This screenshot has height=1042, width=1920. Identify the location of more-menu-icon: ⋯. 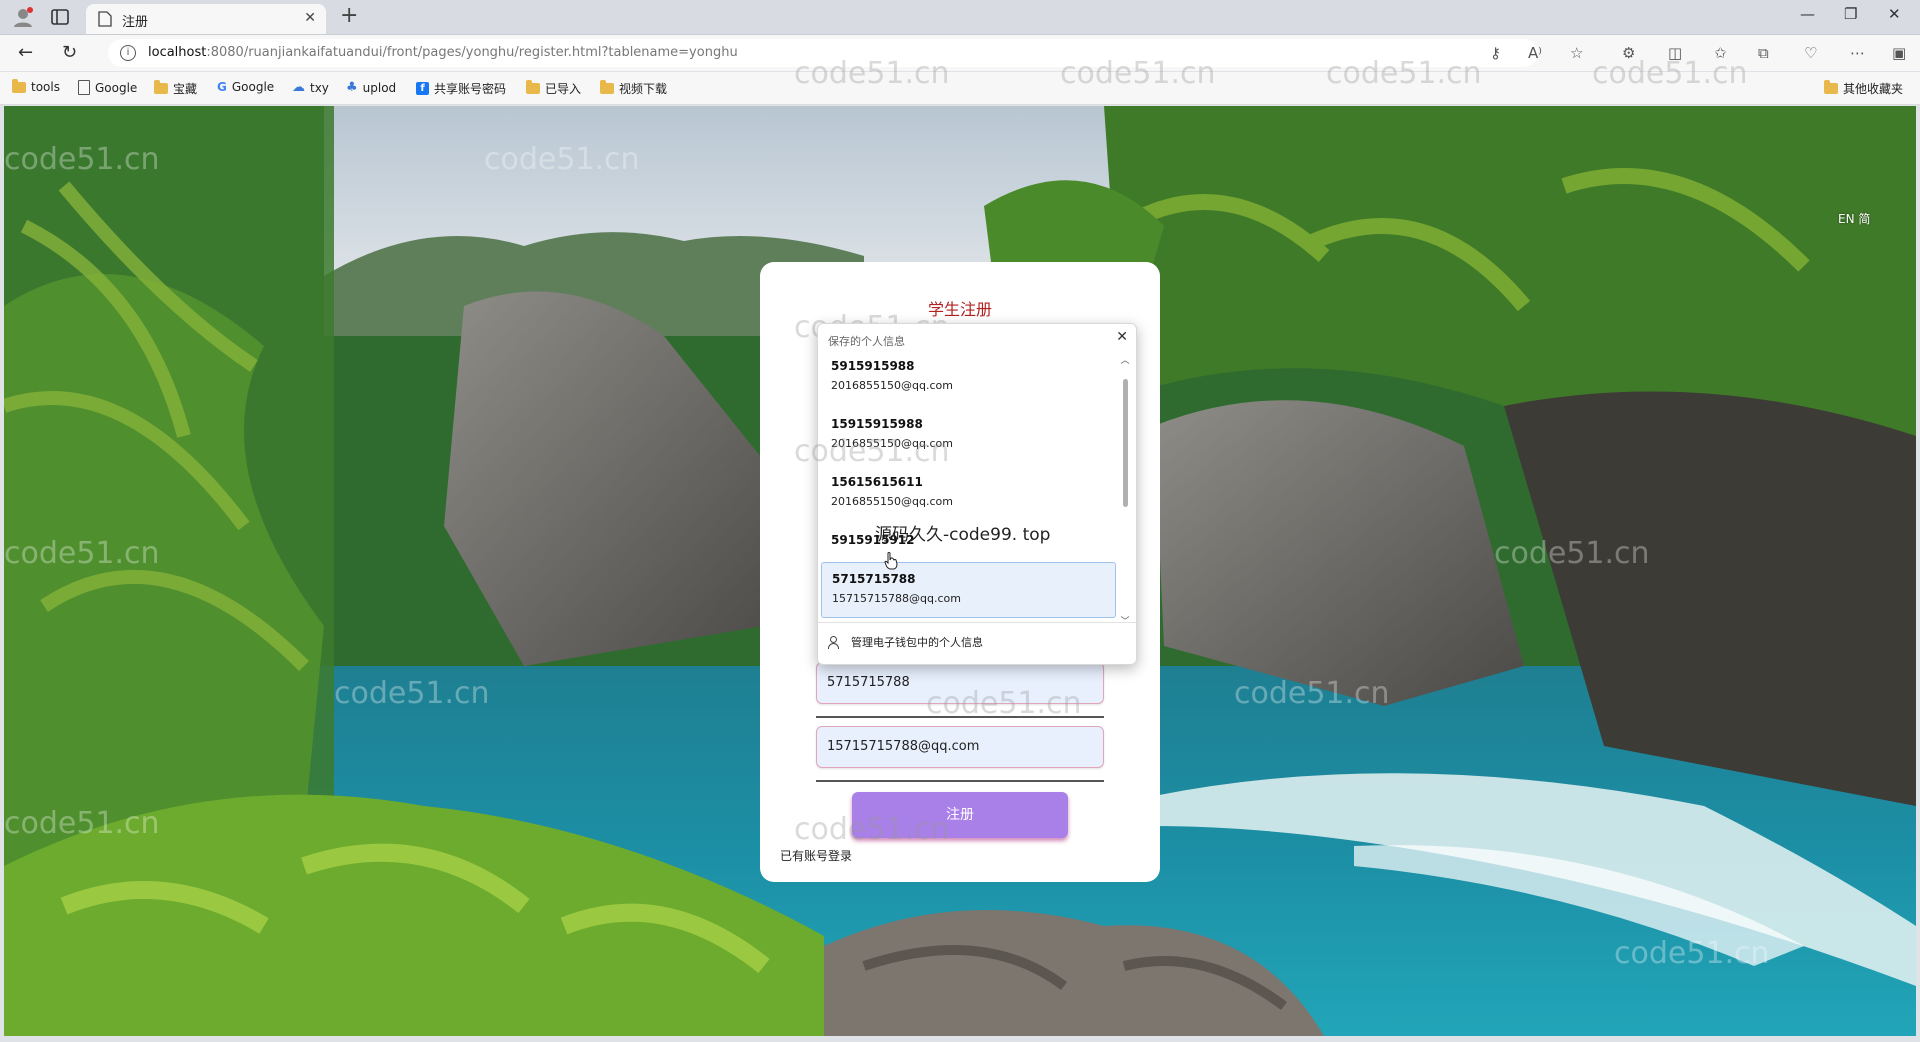
(1857, 53).